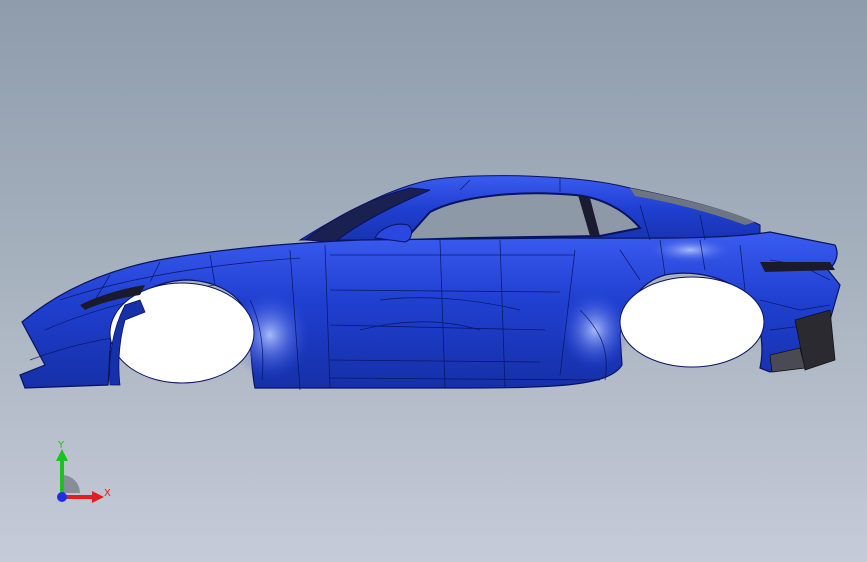 The width and height of the screenshot is (867, 562). I want to click on front-wheel-arch, so click(182, 333).